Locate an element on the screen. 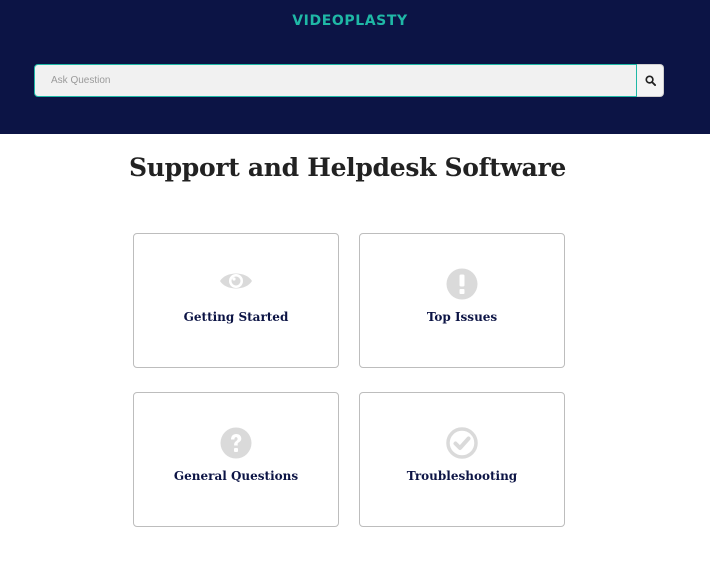 The height and width of the screenshot is (566, 710). category-label: Getting Started is located at coordinates (236, 317).